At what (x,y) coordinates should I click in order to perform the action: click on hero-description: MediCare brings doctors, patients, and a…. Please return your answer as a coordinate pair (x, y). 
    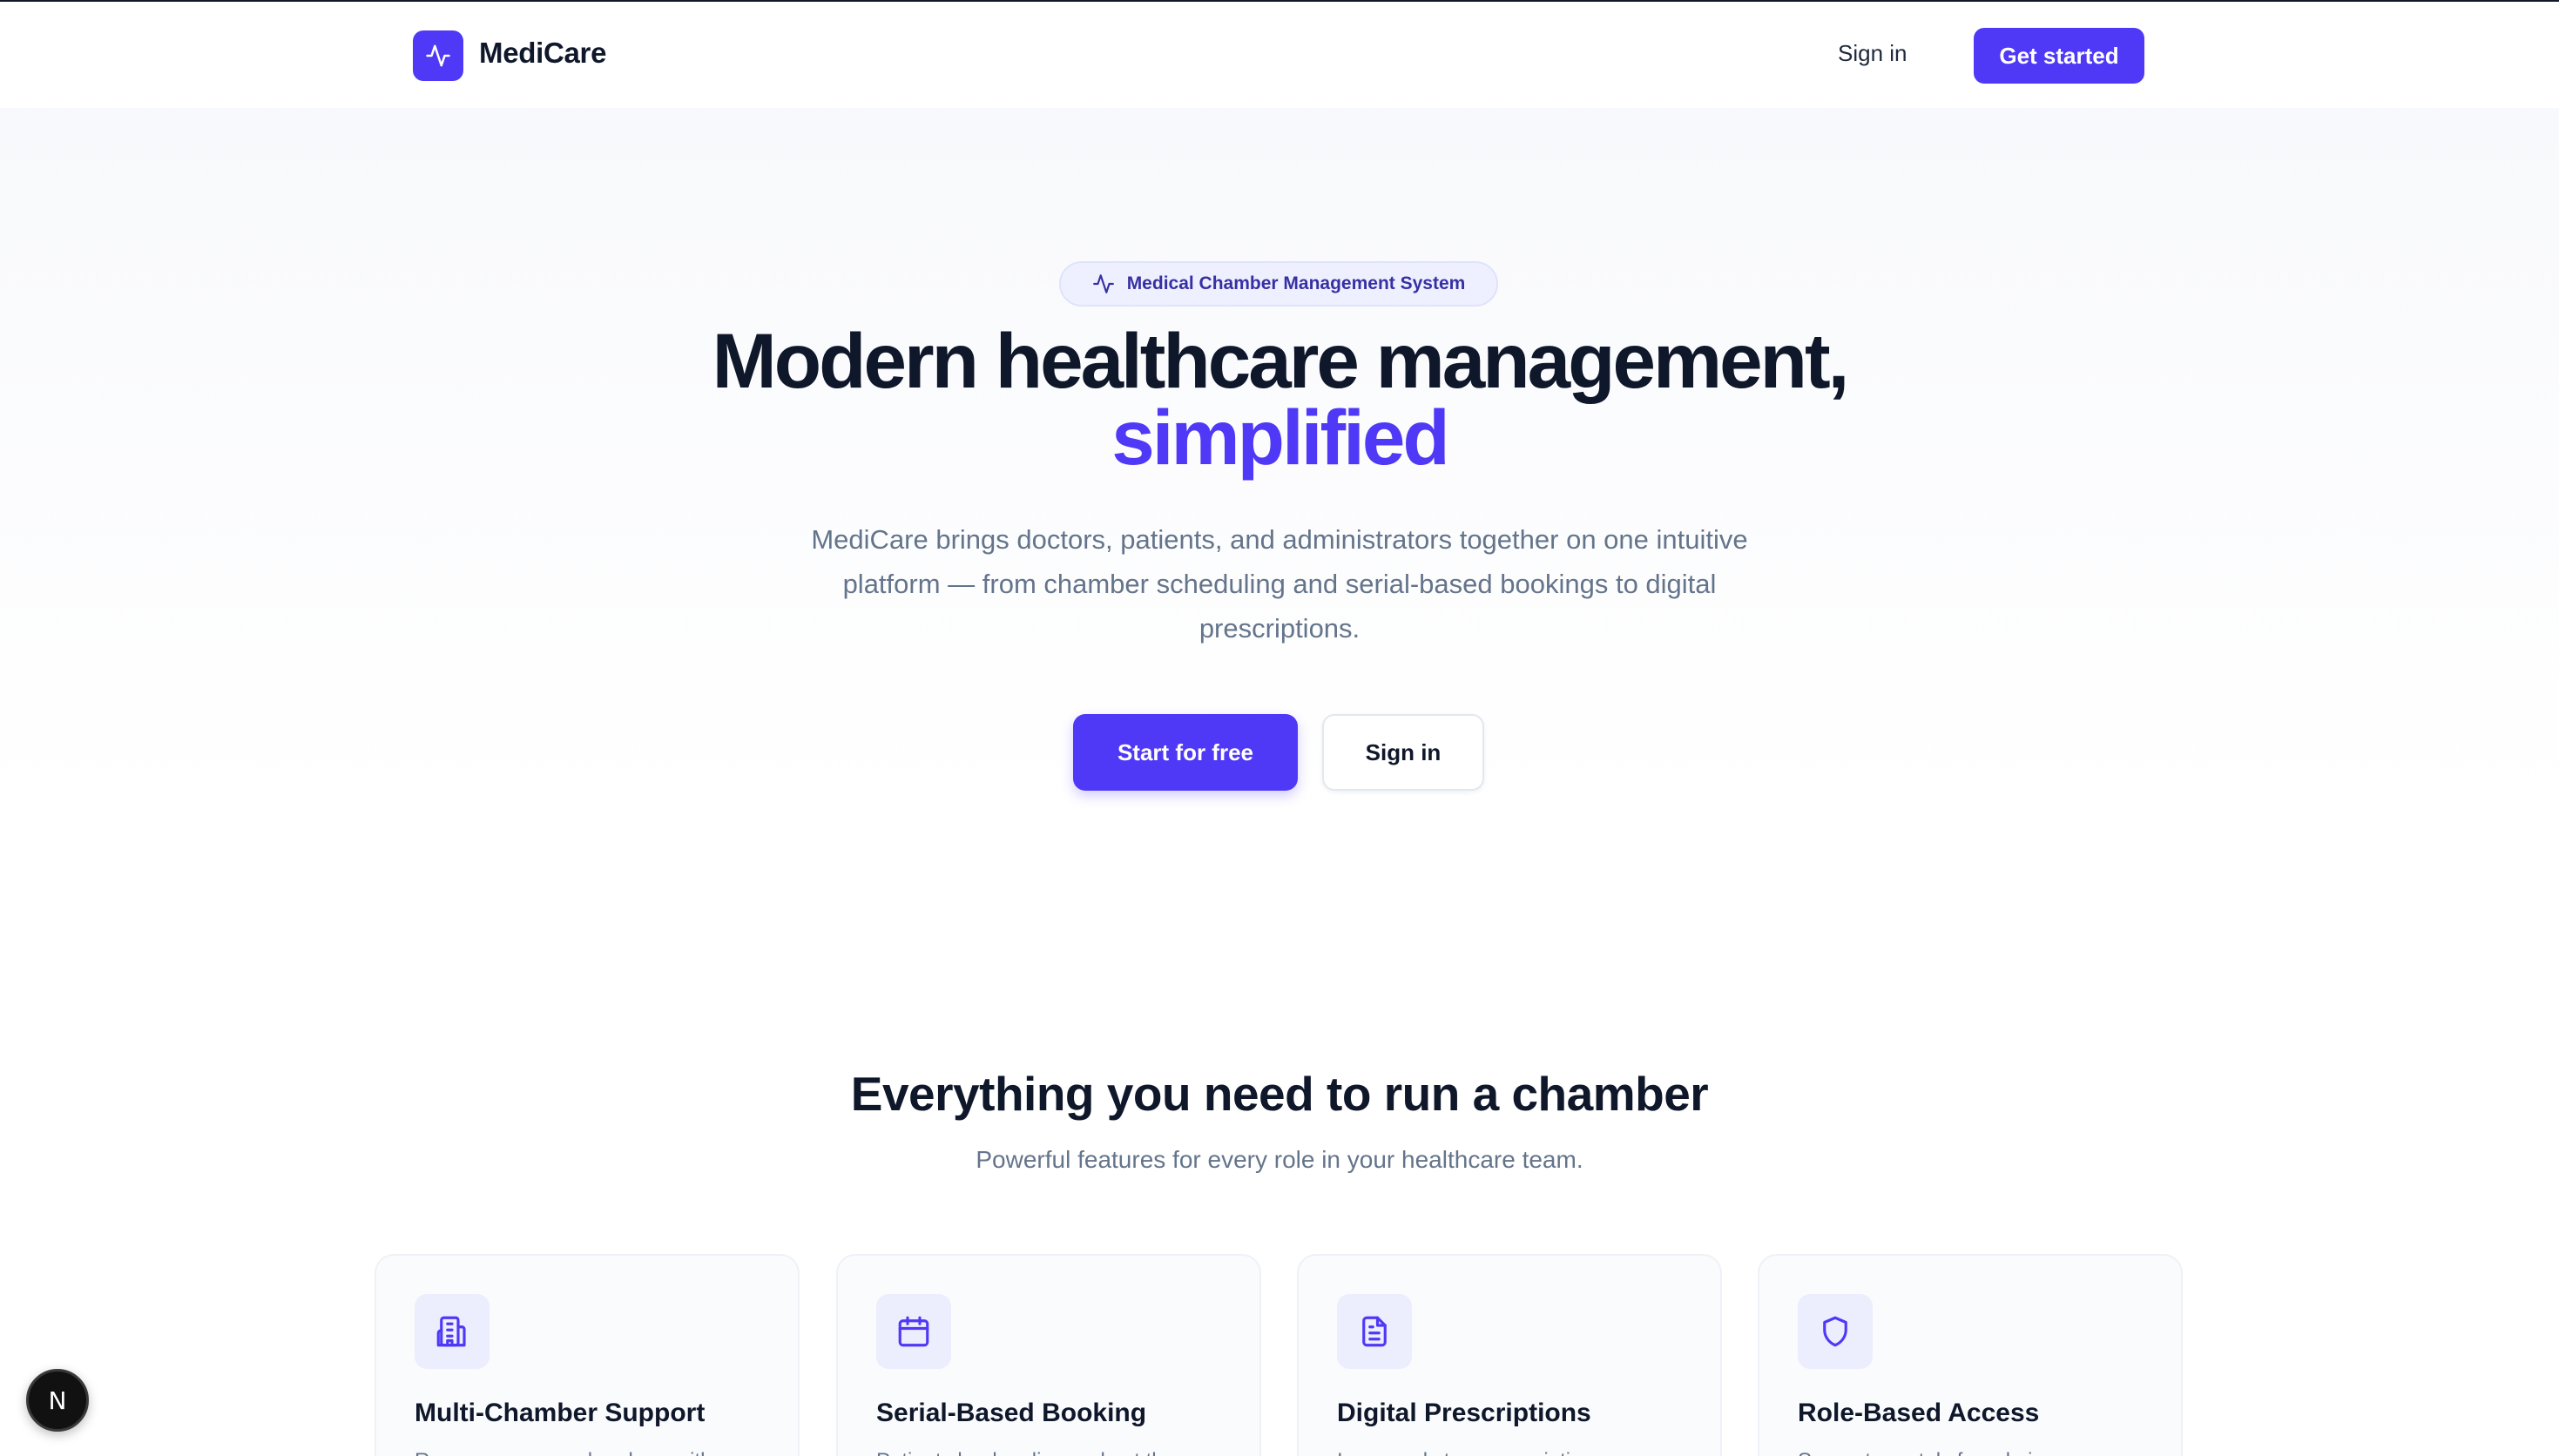
    Looking at the image, I should click on (1279, 584).